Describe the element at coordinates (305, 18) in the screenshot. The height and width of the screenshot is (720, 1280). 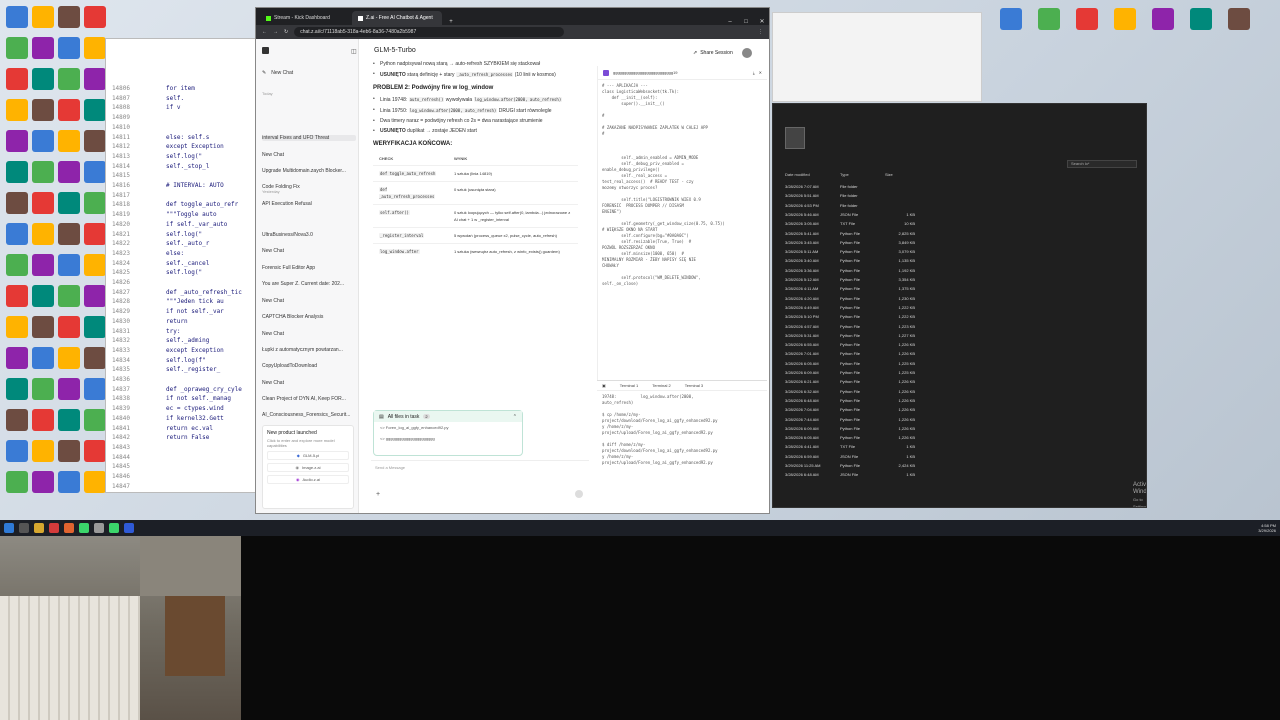
I see `tab-kick-dashboard: Stream - Kick Dashboard` at that location.